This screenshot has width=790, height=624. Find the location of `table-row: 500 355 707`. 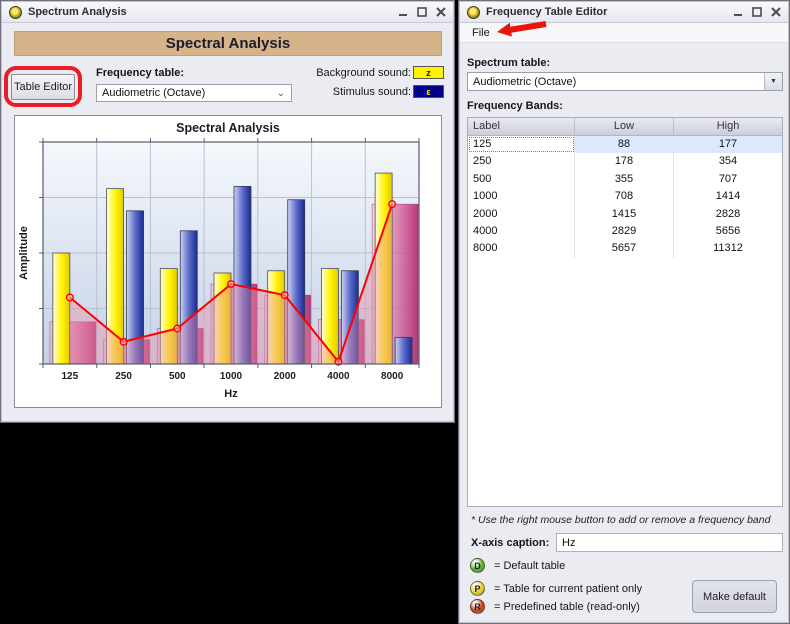

table-row: 500 355 707 is located at coordinates (625, 179).